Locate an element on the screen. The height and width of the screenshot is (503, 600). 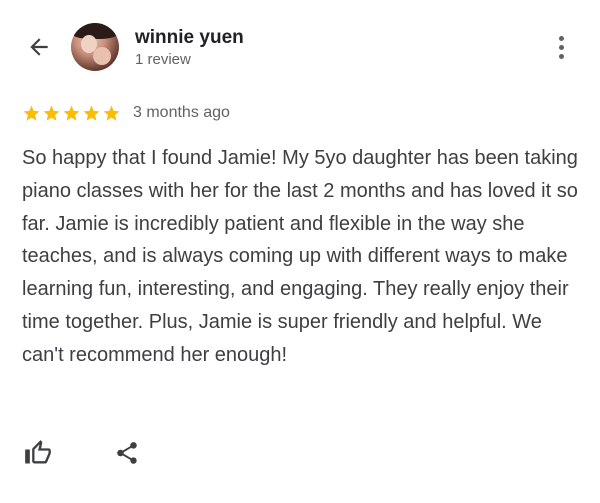
star-rating is located at coordinates (71, 113).